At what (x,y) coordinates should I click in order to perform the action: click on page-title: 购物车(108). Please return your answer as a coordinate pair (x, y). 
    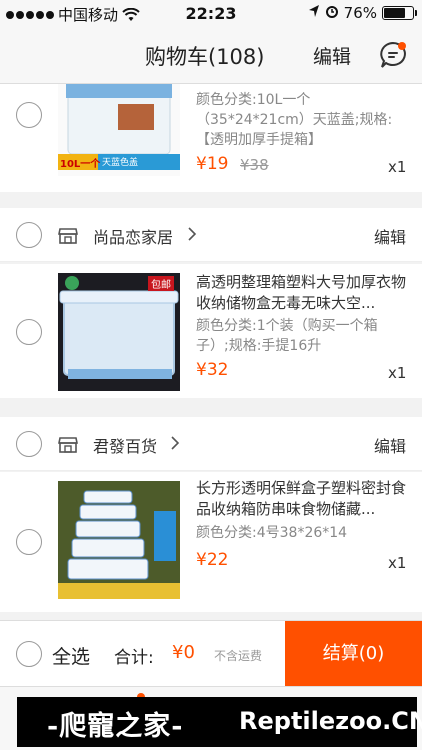
    Looking at the image, I should click on (205, 57).